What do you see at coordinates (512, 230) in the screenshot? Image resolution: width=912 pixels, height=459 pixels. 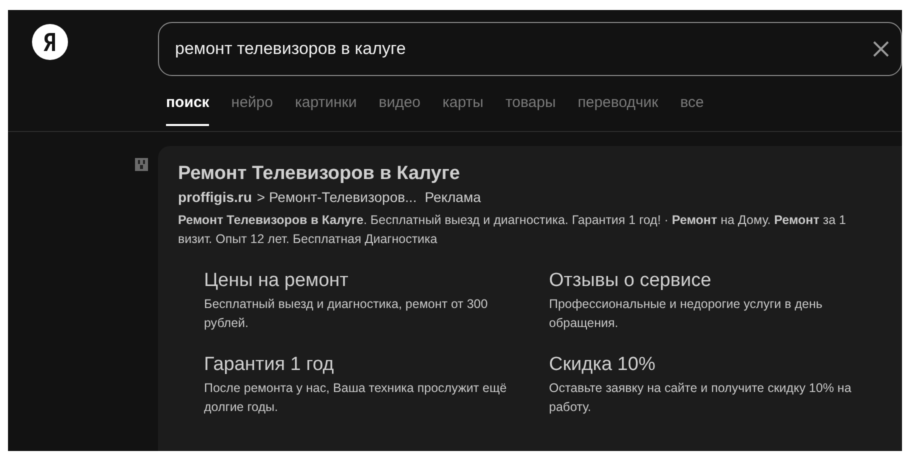 I see `result-snippet: Ремонт Телевизоров в Калуге. Бесплатный выезд и диагностика. Гарантия 1 год! · Ремонт на Дому. Ремонт за 1 визит. Опыт 12 лет. Бесплатная Диагностика` at bounding box center [512, 230].